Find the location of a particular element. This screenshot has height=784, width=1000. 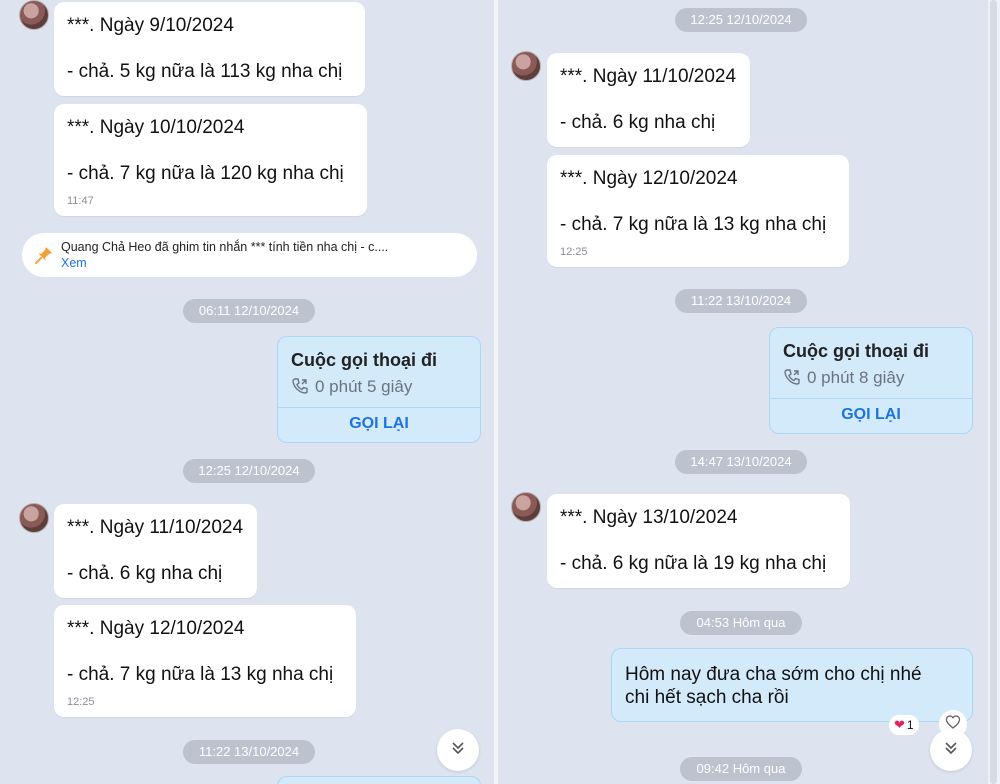

date-separator: 09:42 Hôm qua is located at coordinates (741, 769).